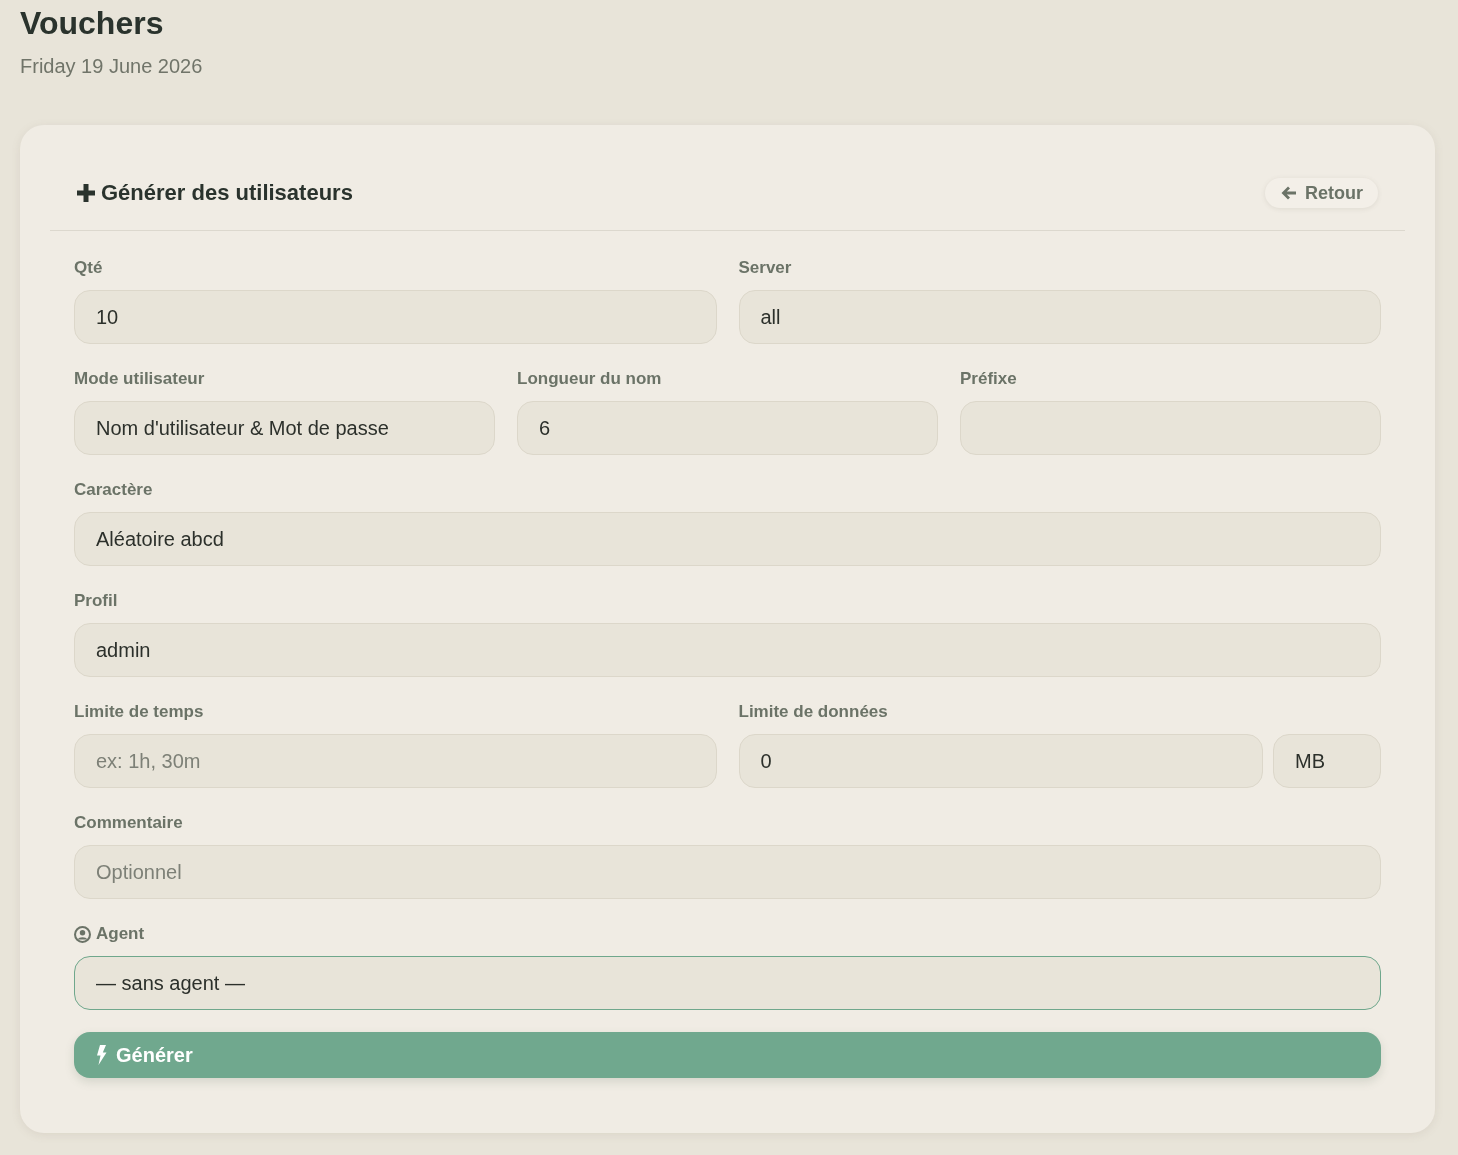 The height and width of the screenshot is (1155, 1458). Describe the element at coordinates (1170, 428) in the screenshot. I see `input-field` at that location.